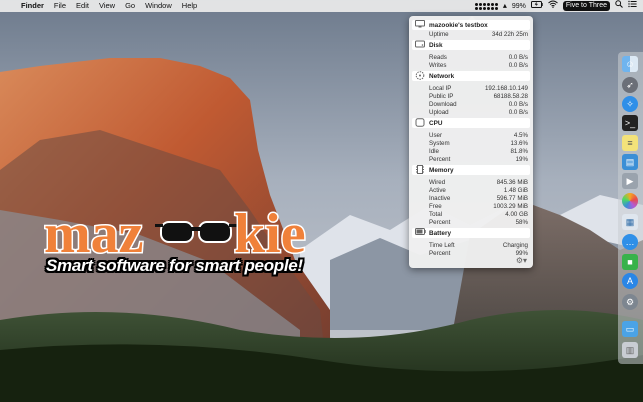  Describe the element at coordinates (486, 6) in the screenshot. I see `mazookie-stats-menu-icon` at that location.